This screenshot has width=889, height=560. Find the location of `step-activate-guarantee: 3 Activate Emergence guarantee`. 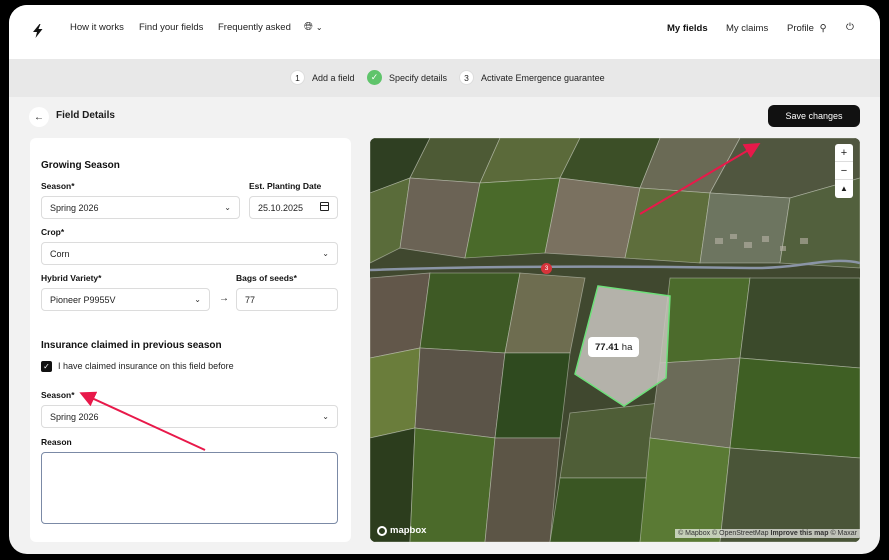

step-activate-guarantee: 3 Activate Emergence guarantee is located at coordinates (532, 77).